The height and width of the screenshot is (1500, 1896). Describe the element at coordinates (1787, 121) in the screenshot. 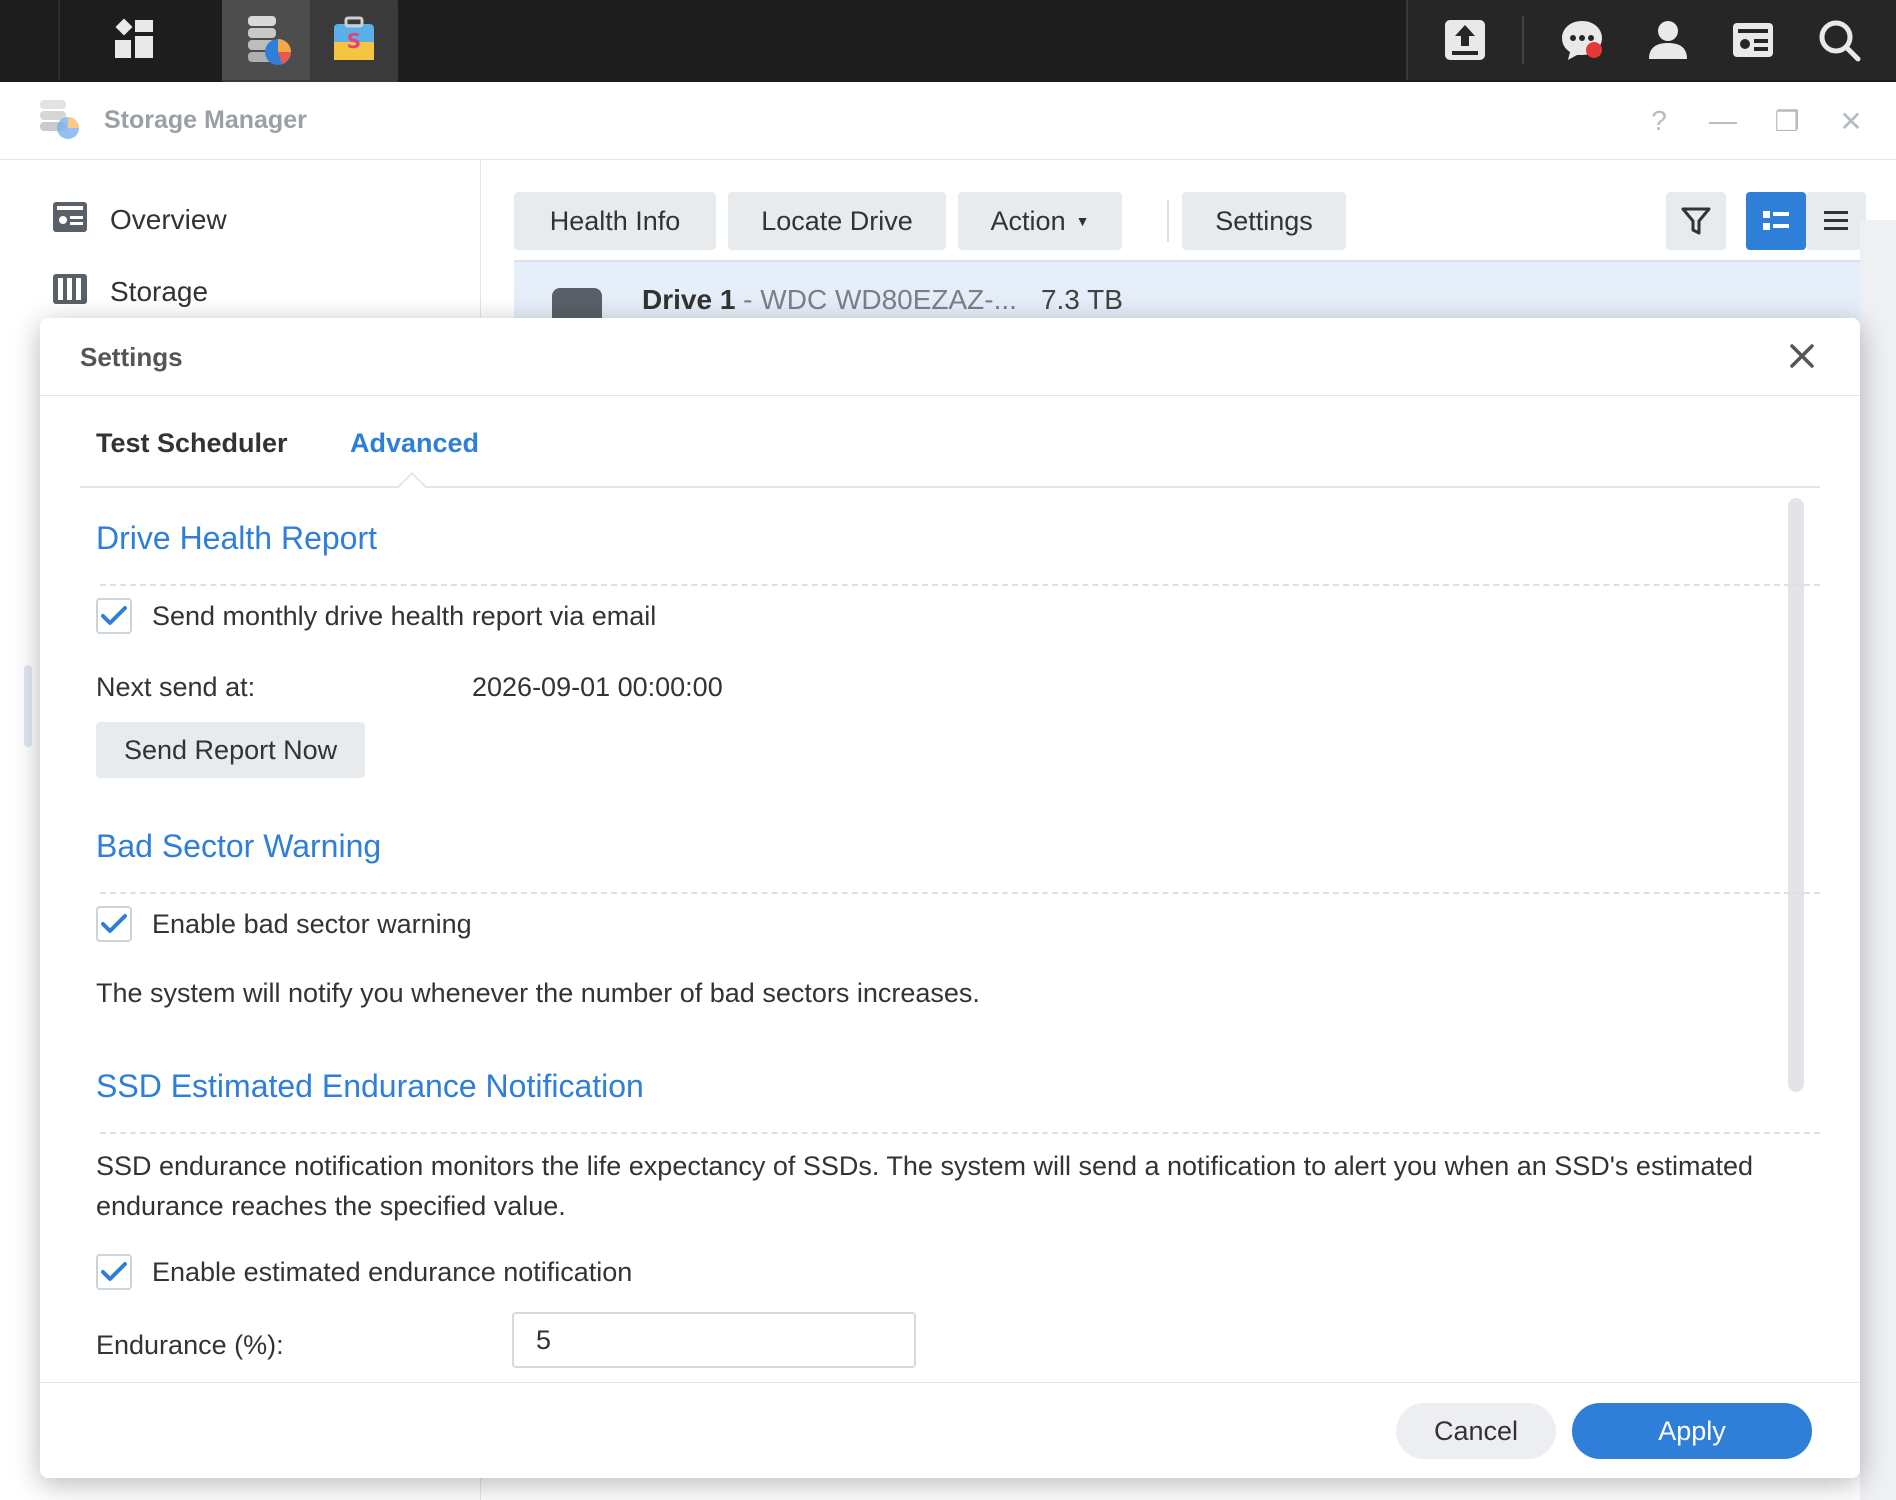

I see `maximize-icon: ❐` at that location.